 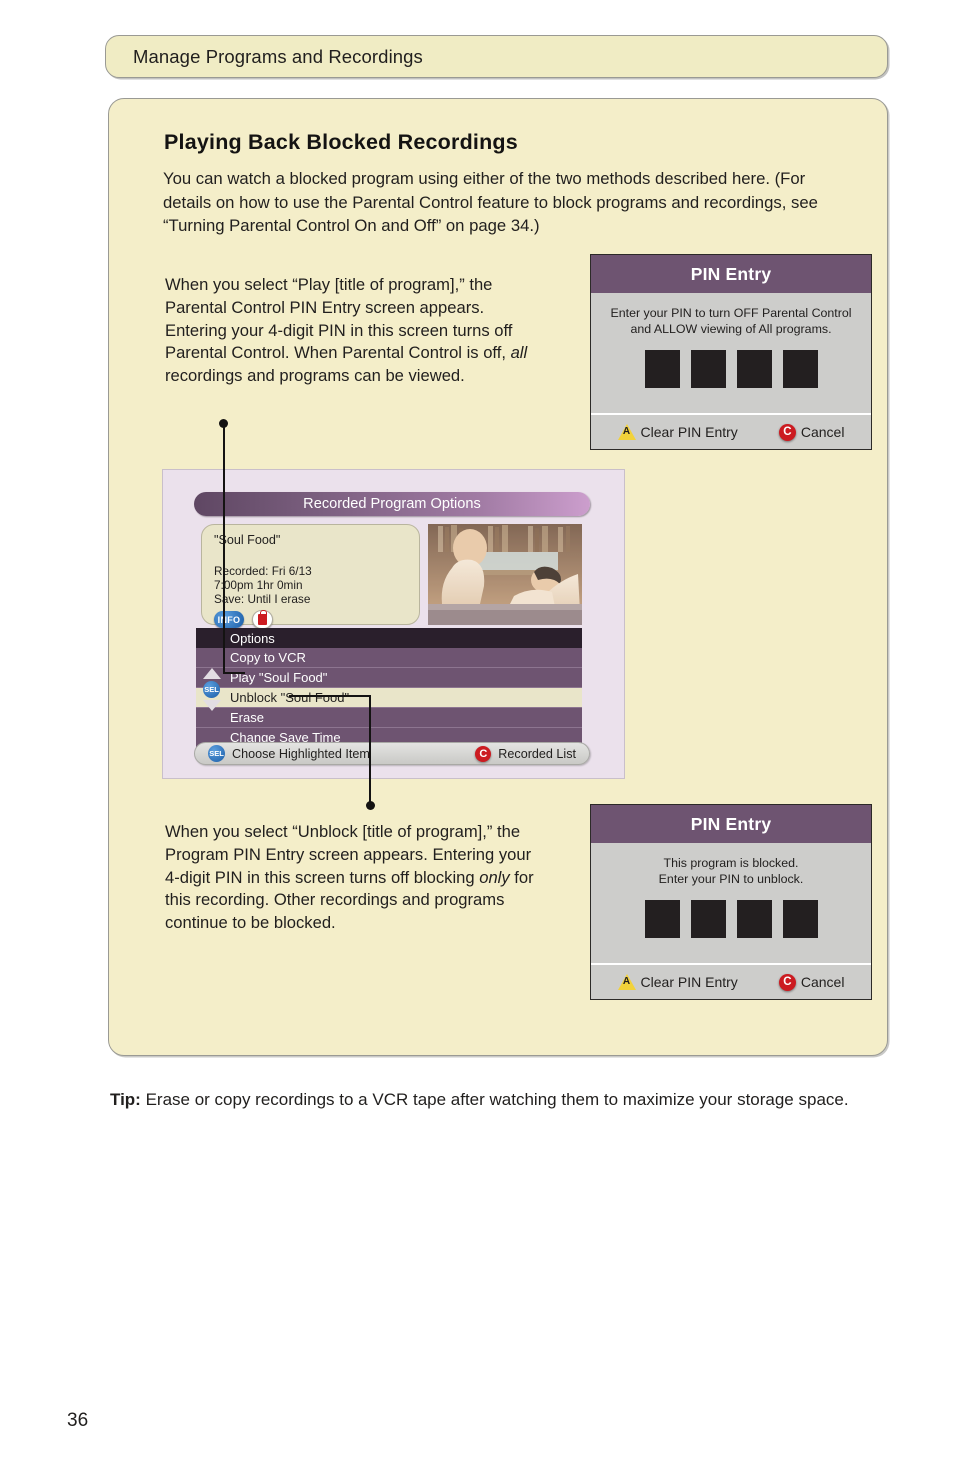 What do you see at coordinates (389, 638) in the screenshot?
I see `options-list-header: Options` at bounding box center [389, 638].